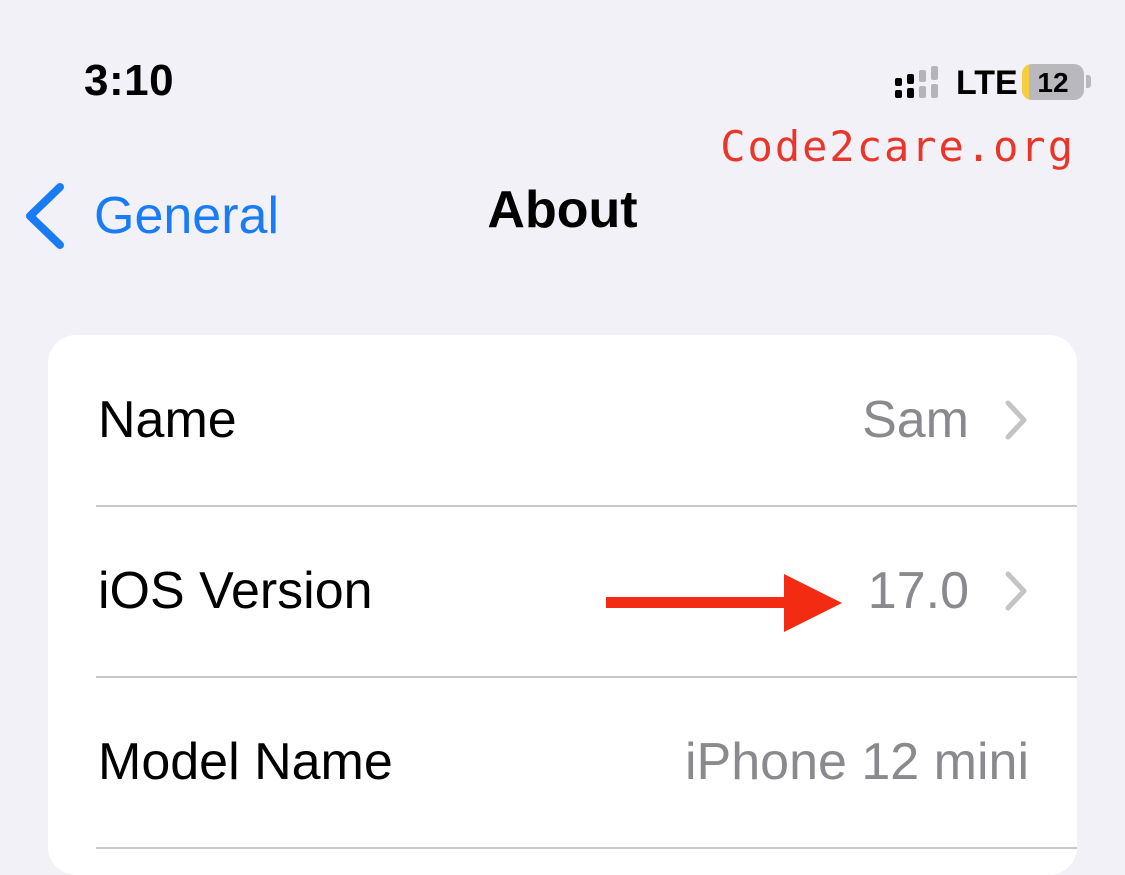  Describe the element at coordinates (916, 82) in the screenshot. I see `signal-bars-icon` at that location.